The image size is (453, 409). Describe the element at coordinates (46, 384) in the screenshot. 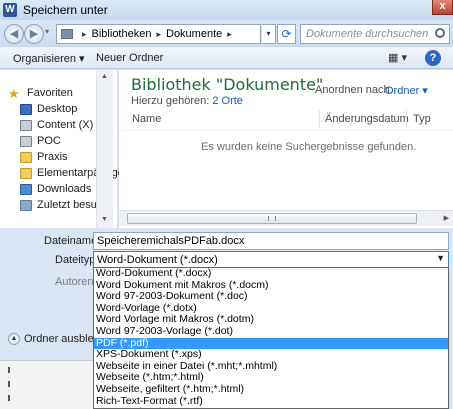

I see `background-document` at that location.